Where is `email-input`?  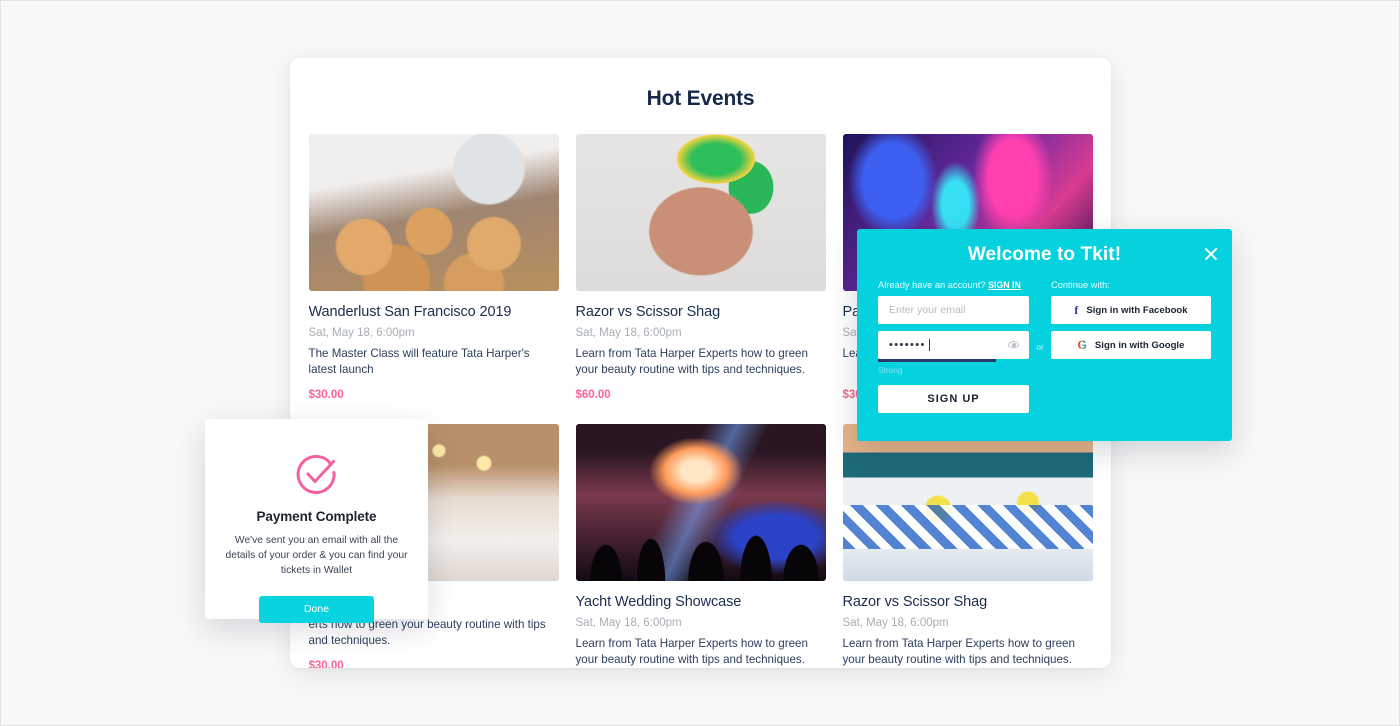 email-input is located at coordinates (953, 310).